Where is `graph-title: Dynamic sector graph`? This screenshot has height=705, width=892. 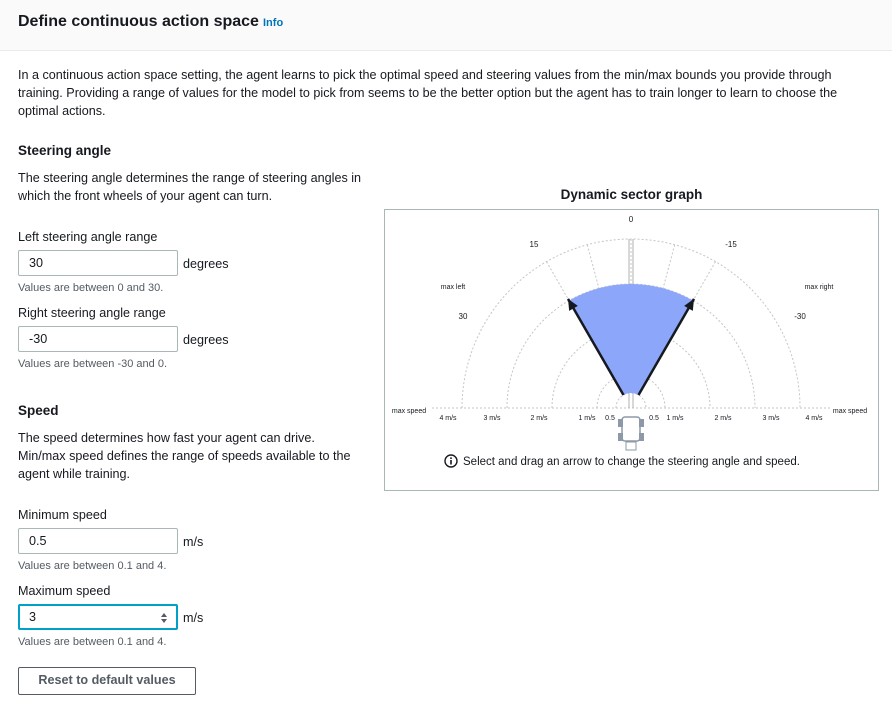 graph-title: Dynamic sector graph is located at coordinates (631, 194).